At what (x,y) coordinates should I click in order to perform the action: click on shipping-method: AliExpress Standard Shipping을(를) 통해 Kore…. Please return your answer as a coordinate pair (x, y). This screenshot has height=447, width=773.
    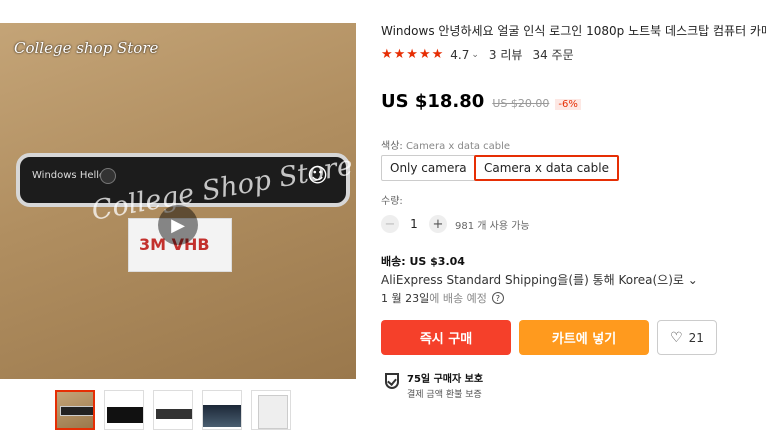
    Looking at the image, I should click on (539, 279).